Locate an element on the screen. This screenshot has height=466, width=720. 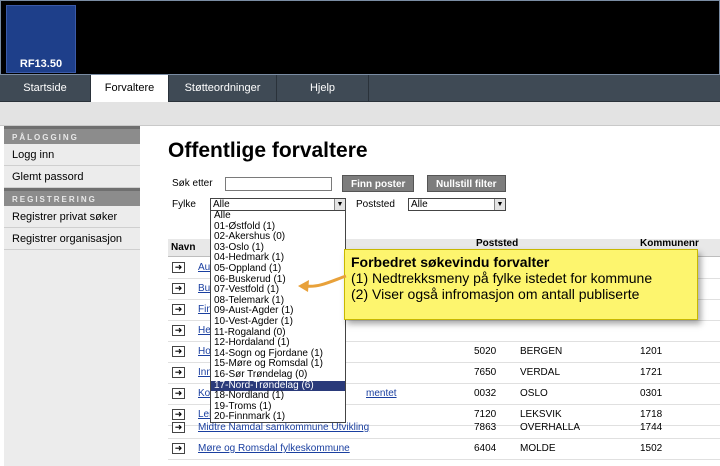
row-place: OSLO is located at coordinates (534, 393).